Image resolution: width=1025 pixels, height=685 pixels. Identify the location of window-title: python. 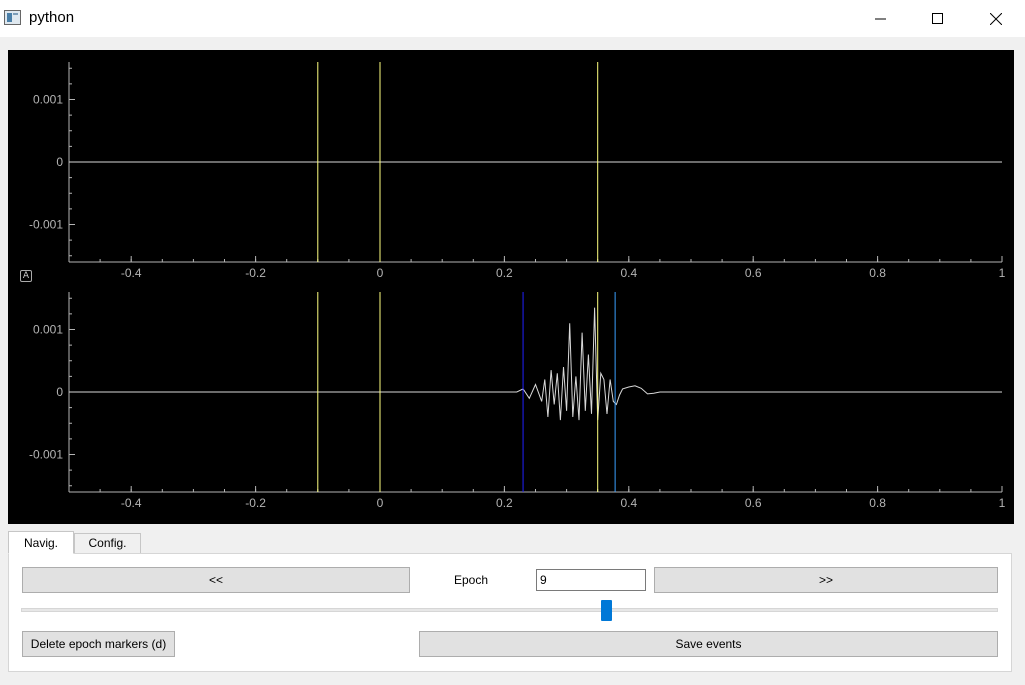
(52, 17).